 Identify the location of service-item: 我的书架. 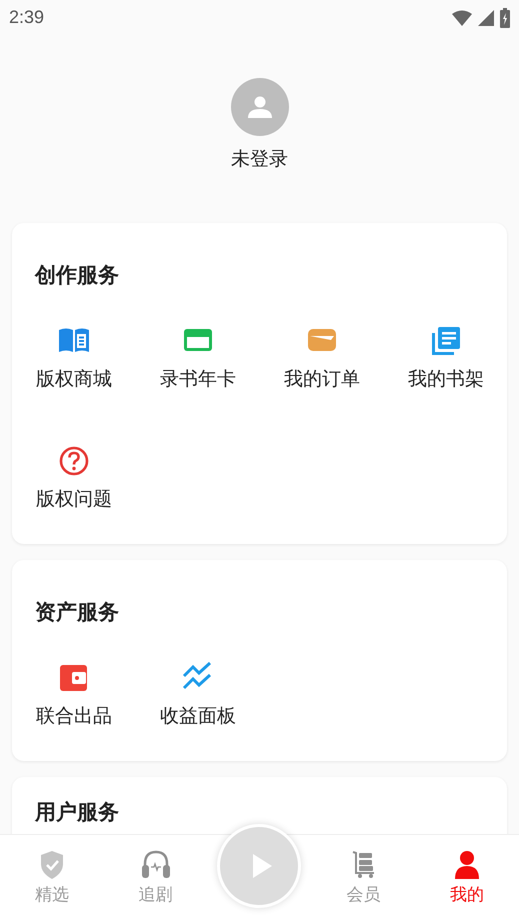
(446, 358).